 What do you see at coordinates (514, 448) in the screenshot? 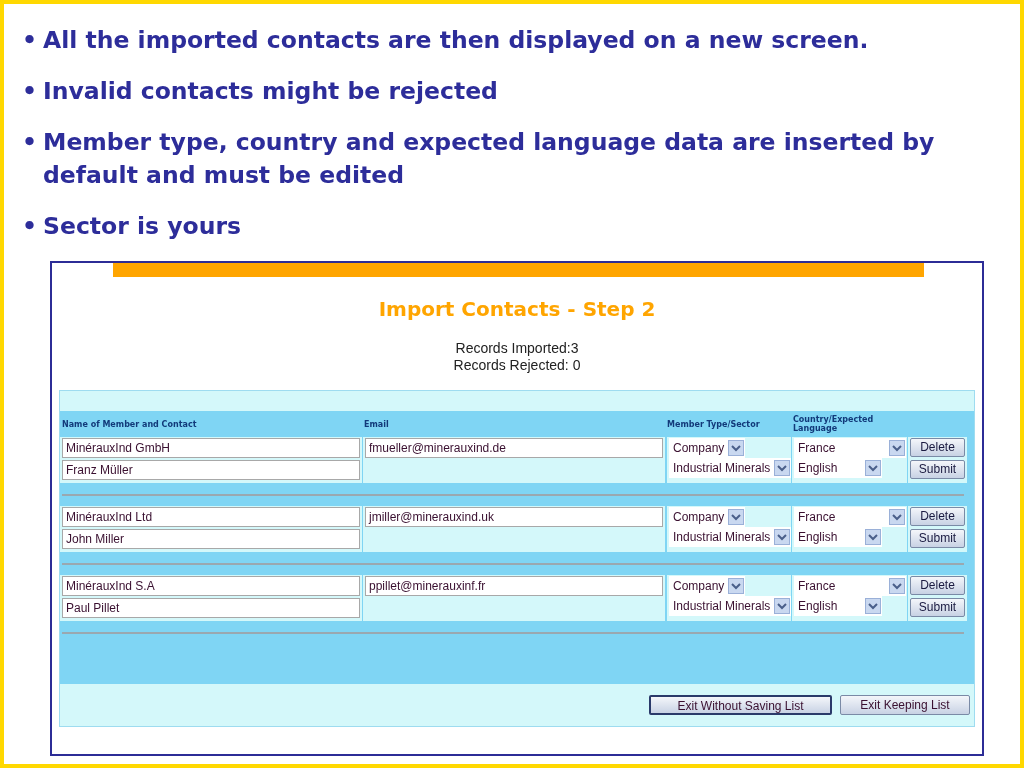
I see `email-field: fmueller@minerauxind.de` at bounding box center [514, 448].